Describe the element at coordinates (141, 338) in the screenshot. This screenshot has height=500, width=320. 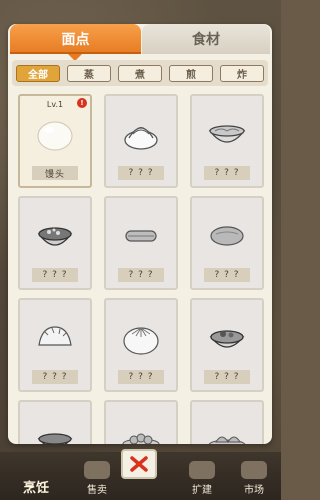
I see `baozi-icon` at that location.